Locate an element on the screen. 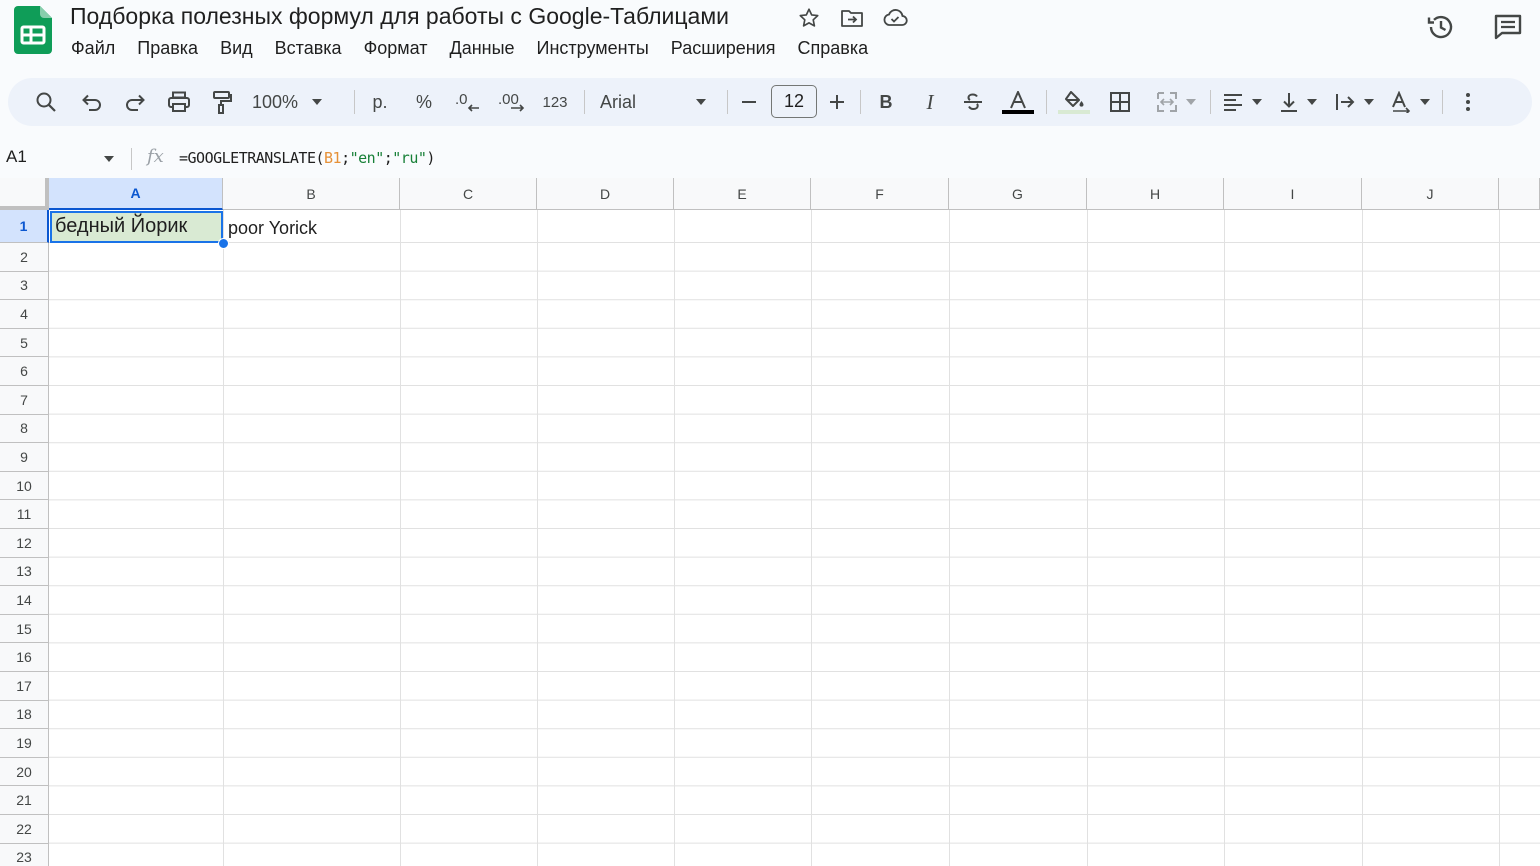  row-header-10: 10 is located at coordinates (24, 486).